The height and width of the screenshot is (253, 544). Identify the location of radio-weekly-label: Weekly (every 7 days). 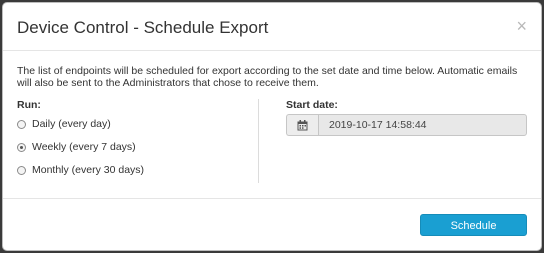
(84, 147).